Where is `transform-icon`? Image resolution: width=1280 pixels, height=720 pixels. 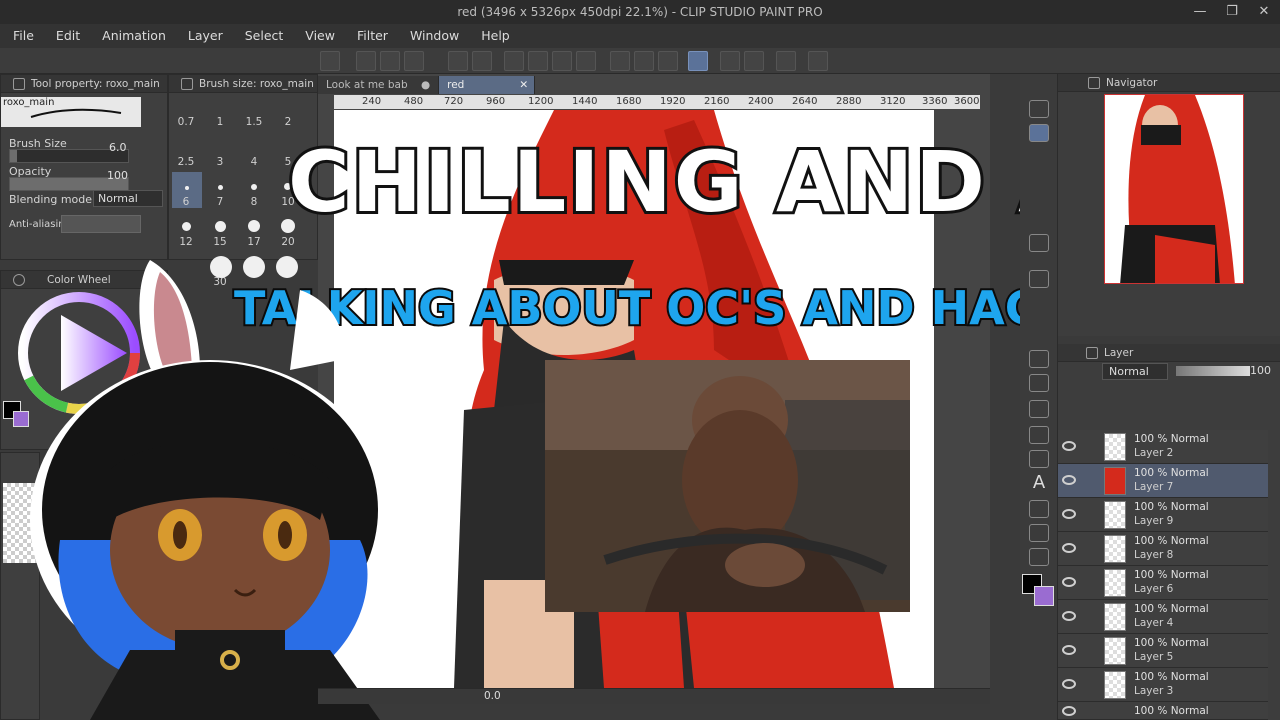 transform-icon is located at coordinates (586, 61).